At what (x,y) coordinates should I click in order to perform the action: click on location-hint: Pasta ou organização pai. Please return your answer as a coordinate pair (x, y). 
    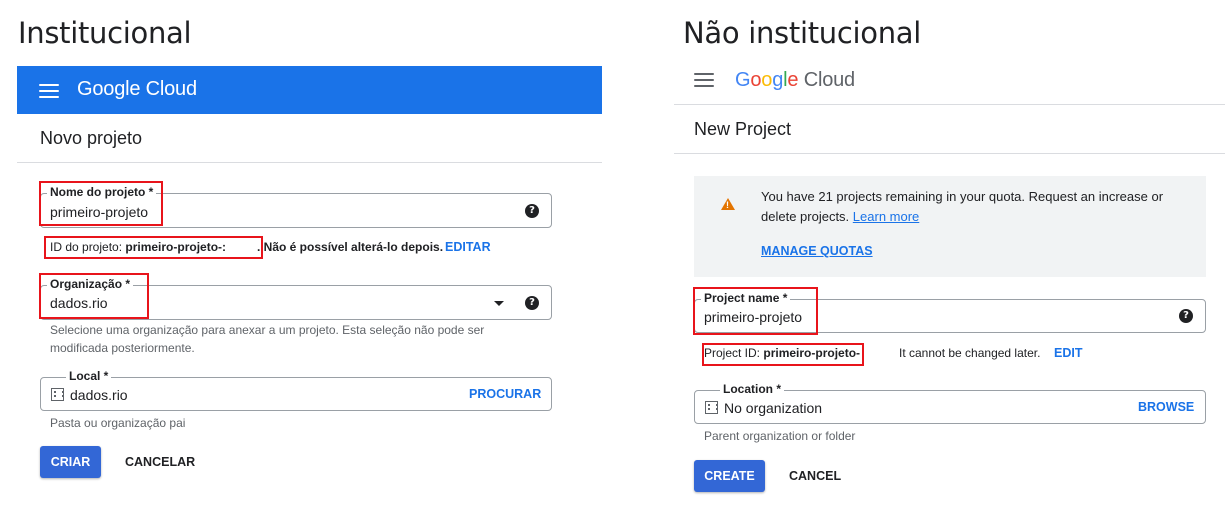
    Looking at the image, I should click on (118, 423).